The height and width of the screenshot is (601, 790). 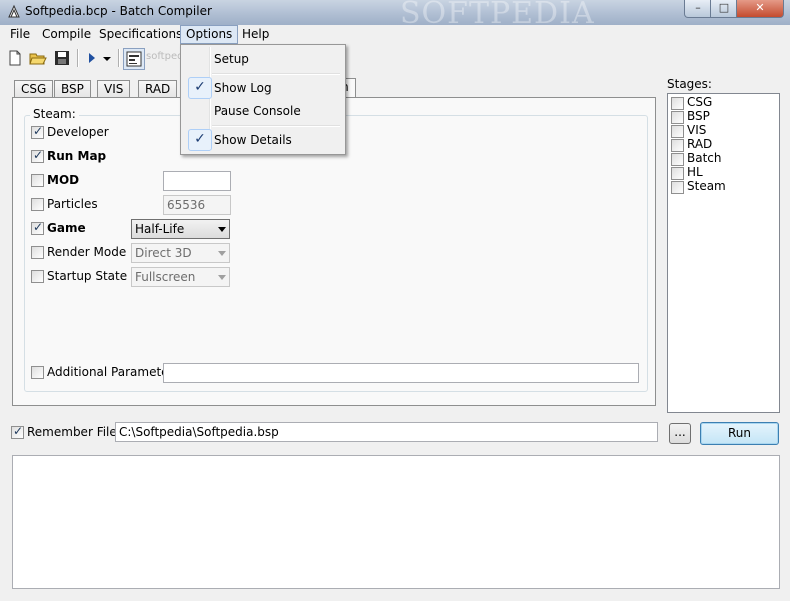 What do you see at coordinates (15, 58) in the screenshot?
I see `new-file-button` at bounding box center [15, 58].